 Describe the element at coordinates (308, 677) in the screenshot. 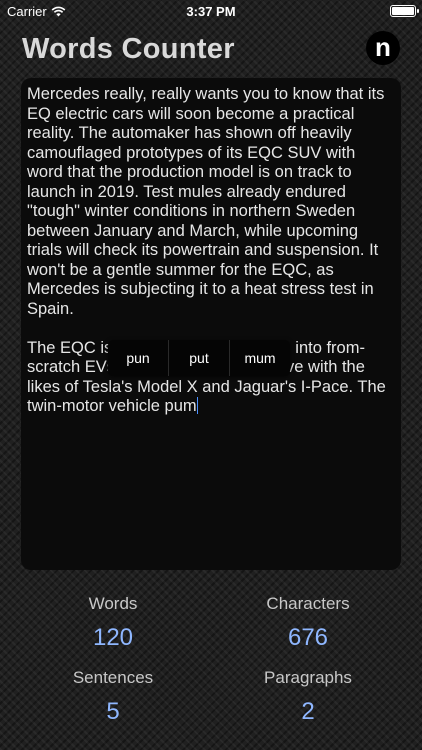

I see `stat-label: Paragraphs` at that location.